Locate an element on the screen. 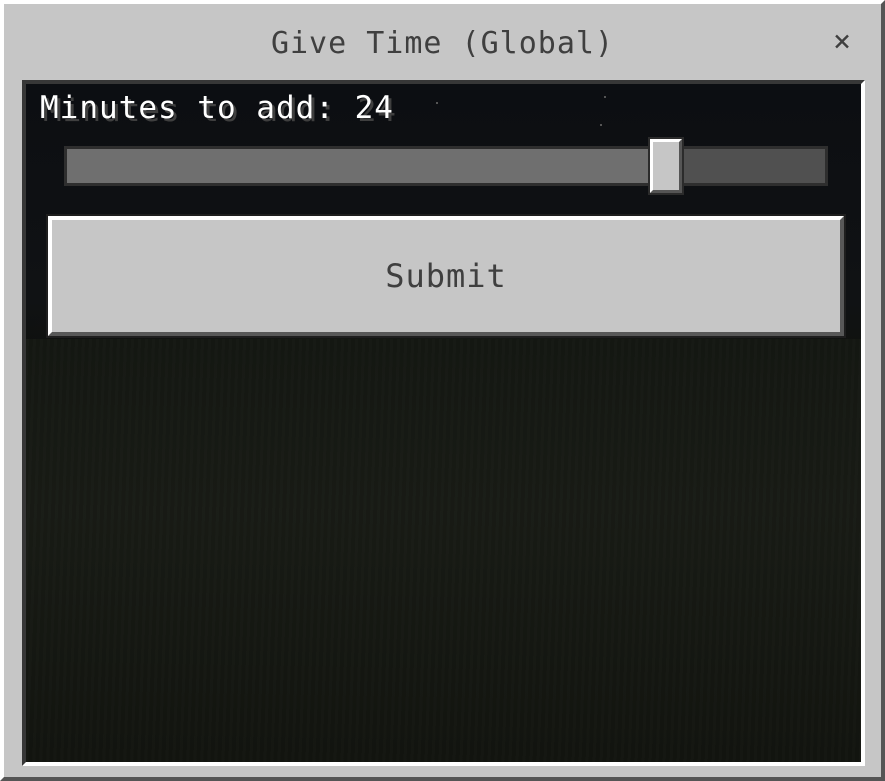  submit-button: Submit is located at coordinates (446, 276).